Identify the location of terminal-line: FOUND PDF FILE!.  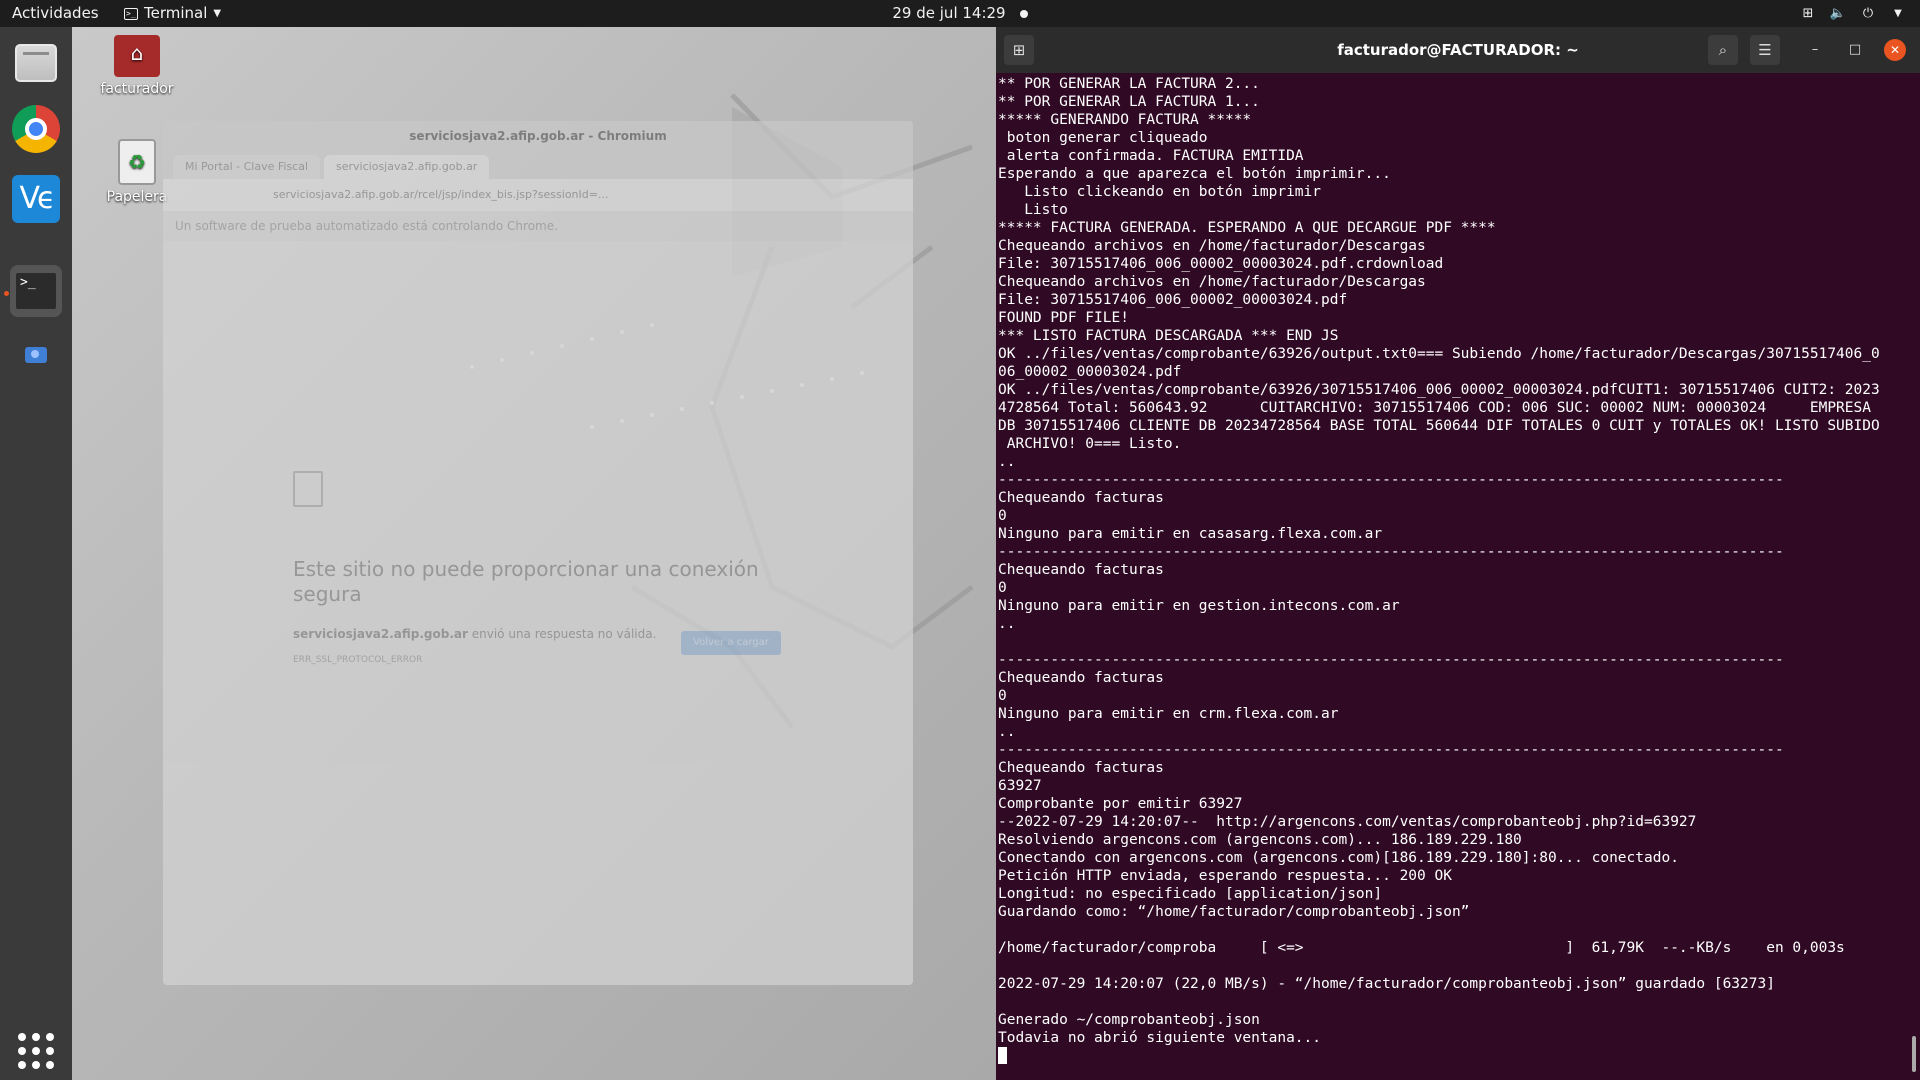
(1063, 318).